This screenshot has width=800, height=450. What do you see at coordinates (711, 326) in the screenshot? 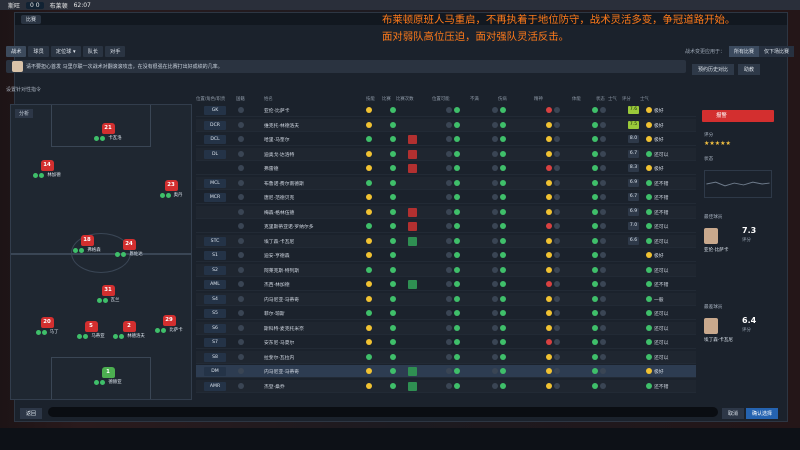
I see `player-photo` at bounding box center [711, 326].